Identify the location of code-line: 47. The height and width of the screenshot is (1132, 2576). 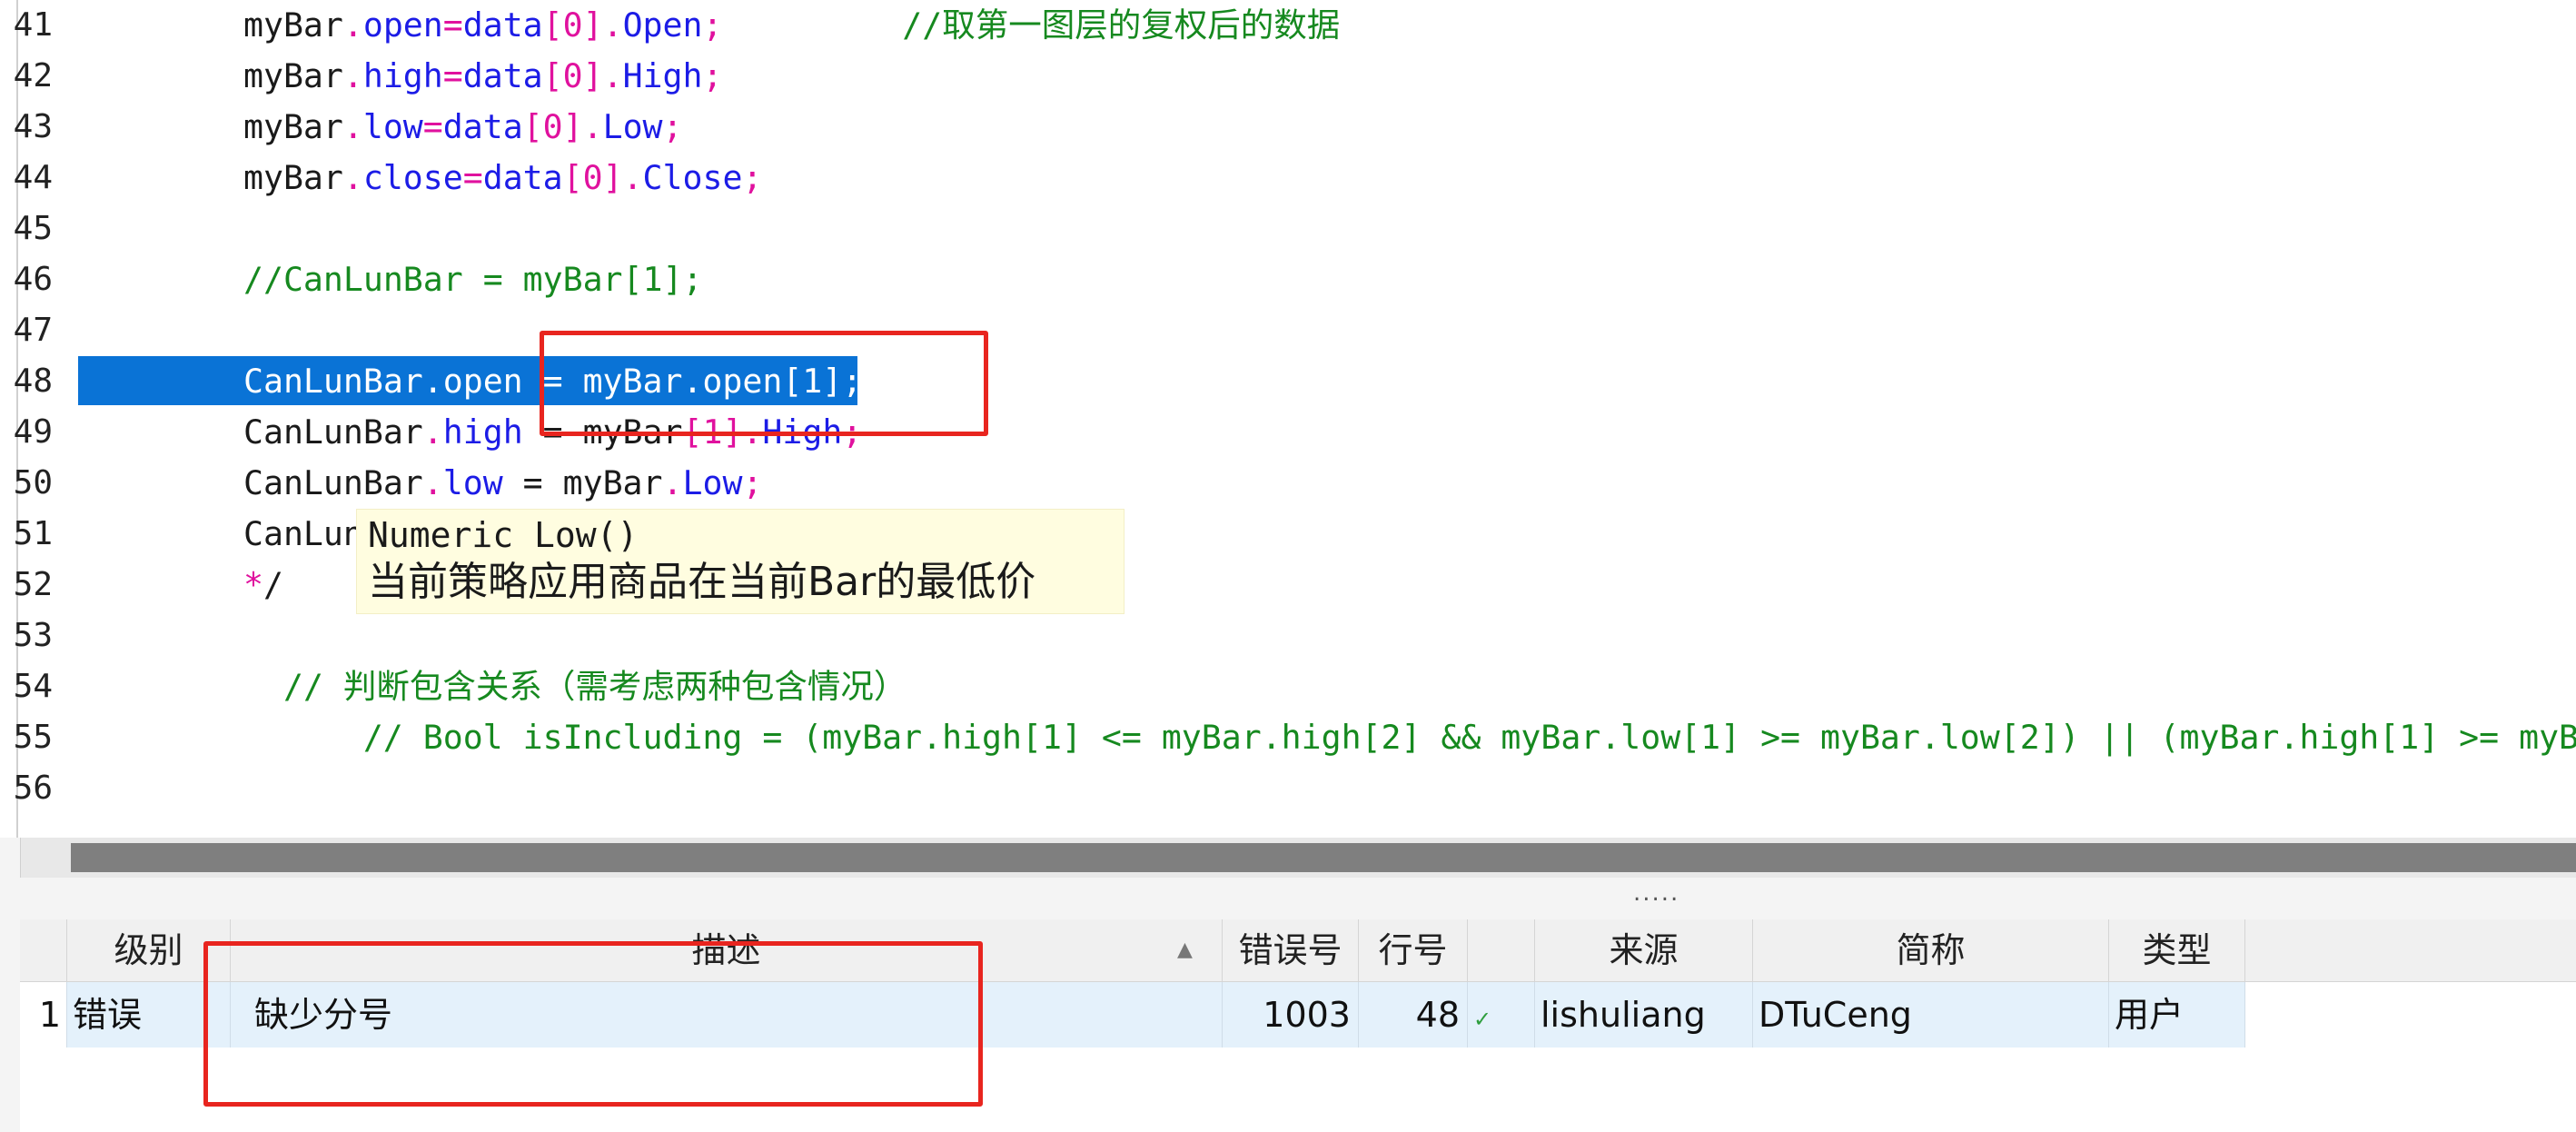
(1288, 330).